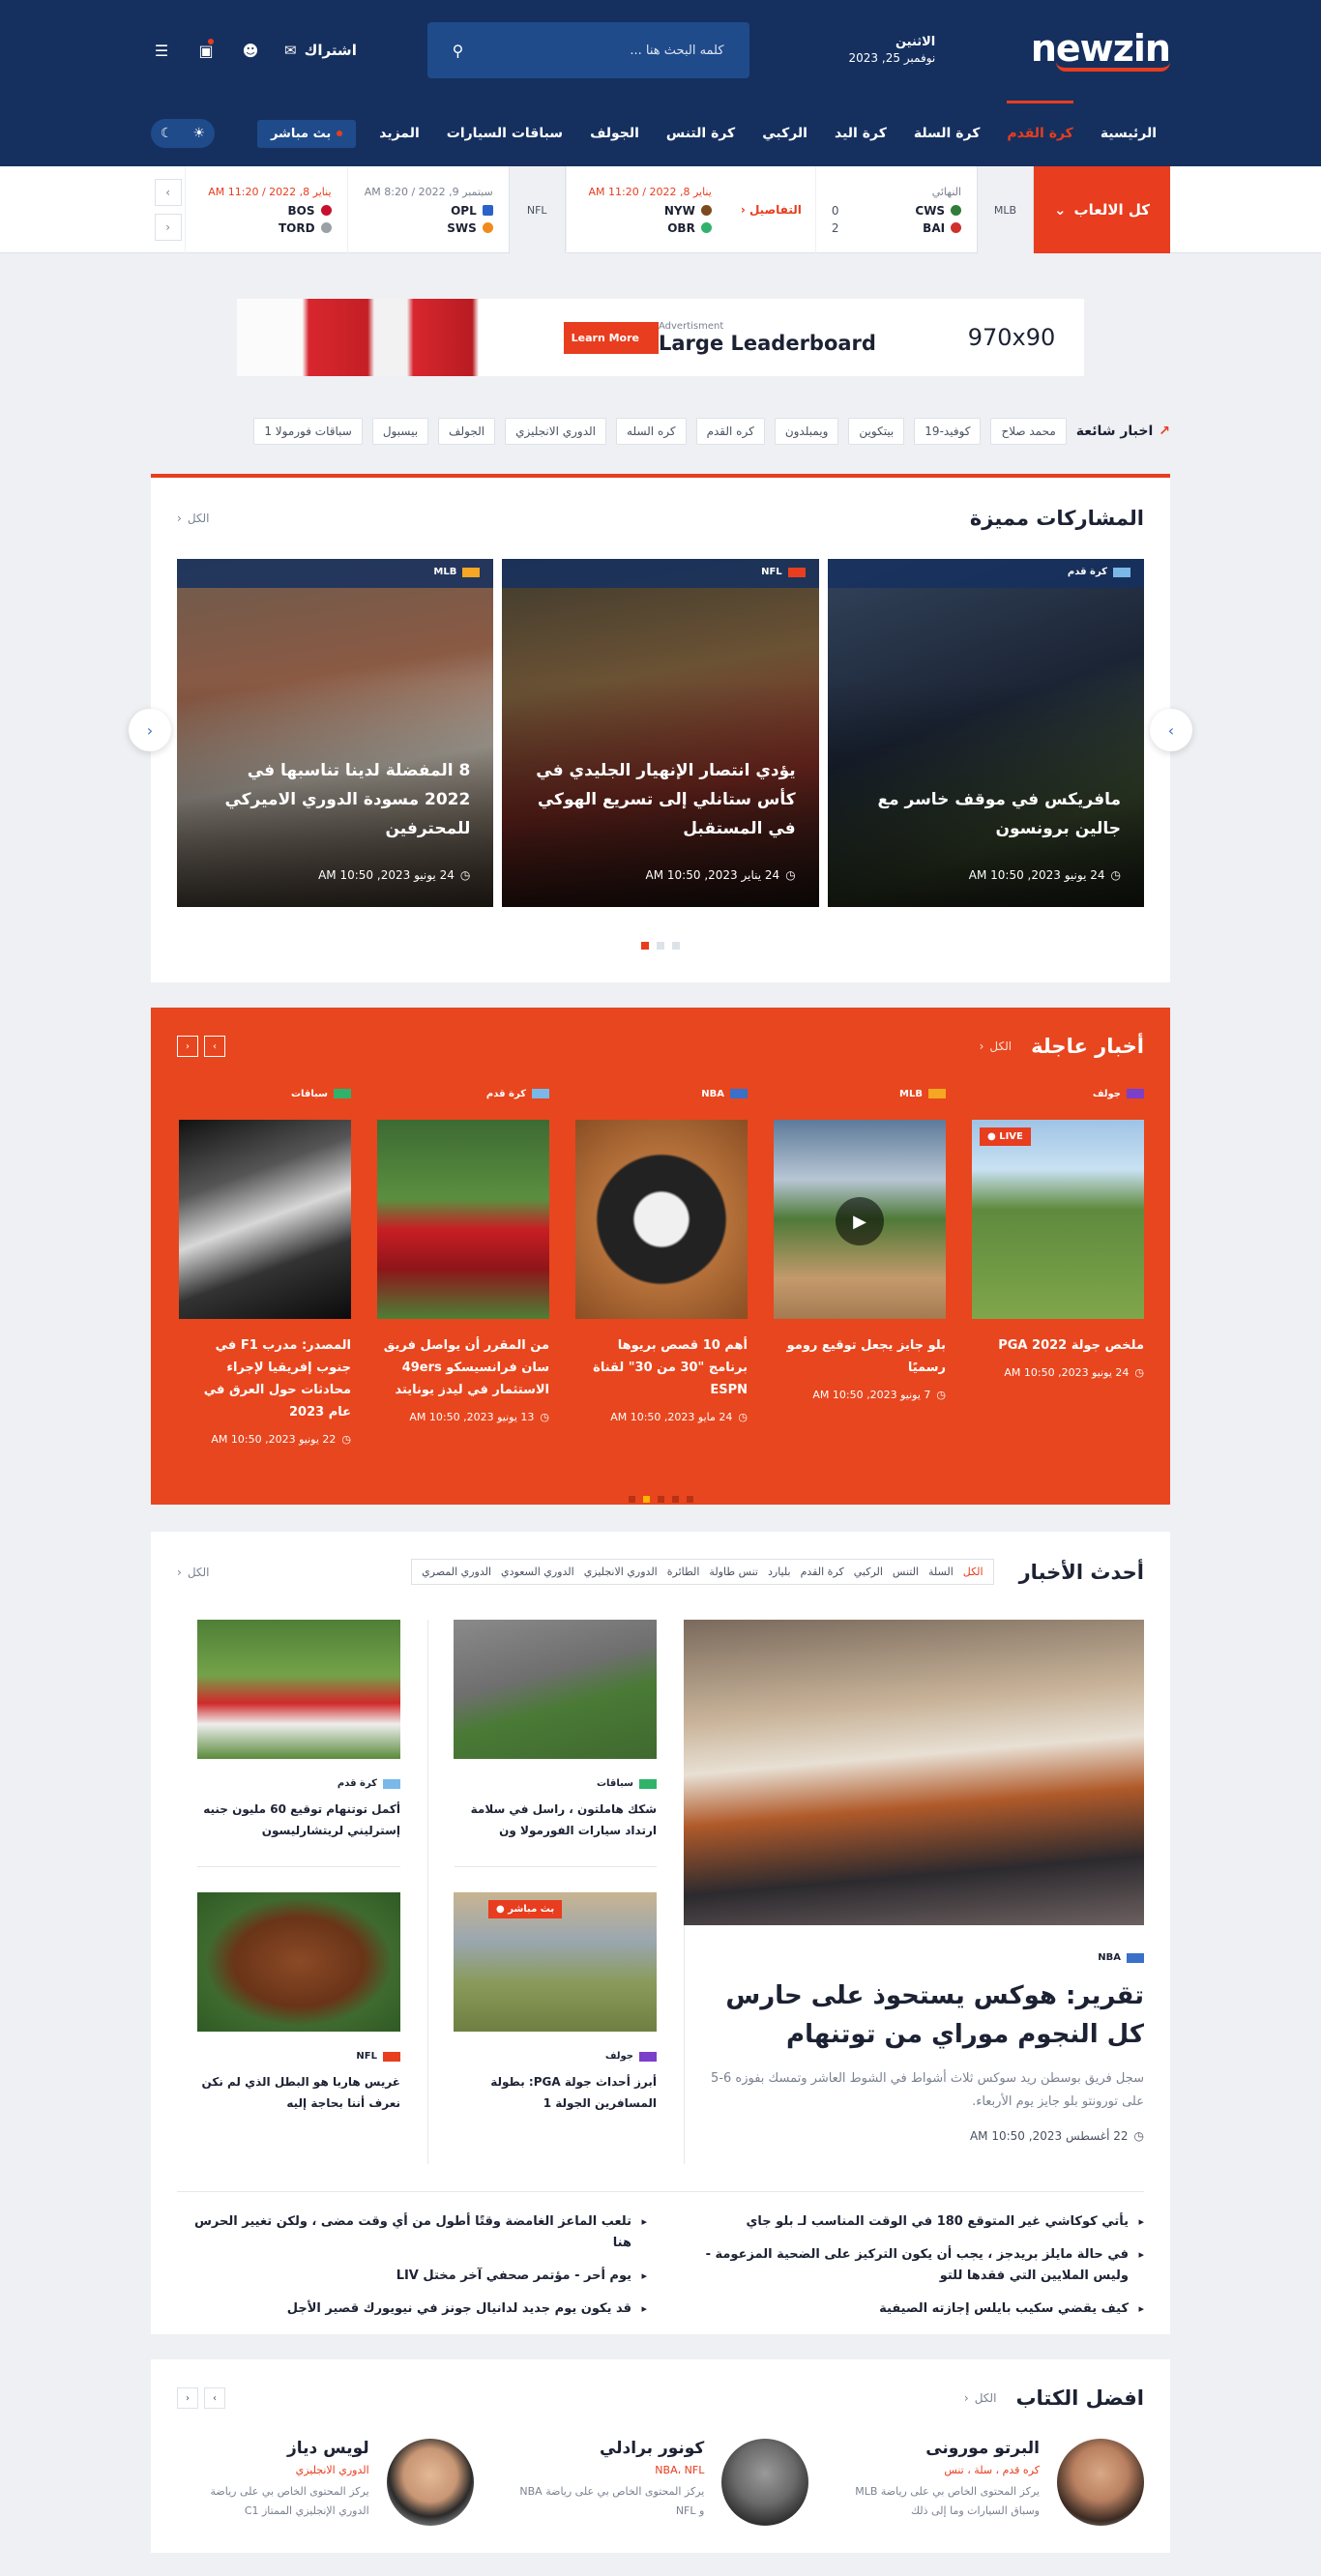  I want to click on card-title: بلو جايز يجعل توقيع رومو رسميًا, so click(860, 1356).